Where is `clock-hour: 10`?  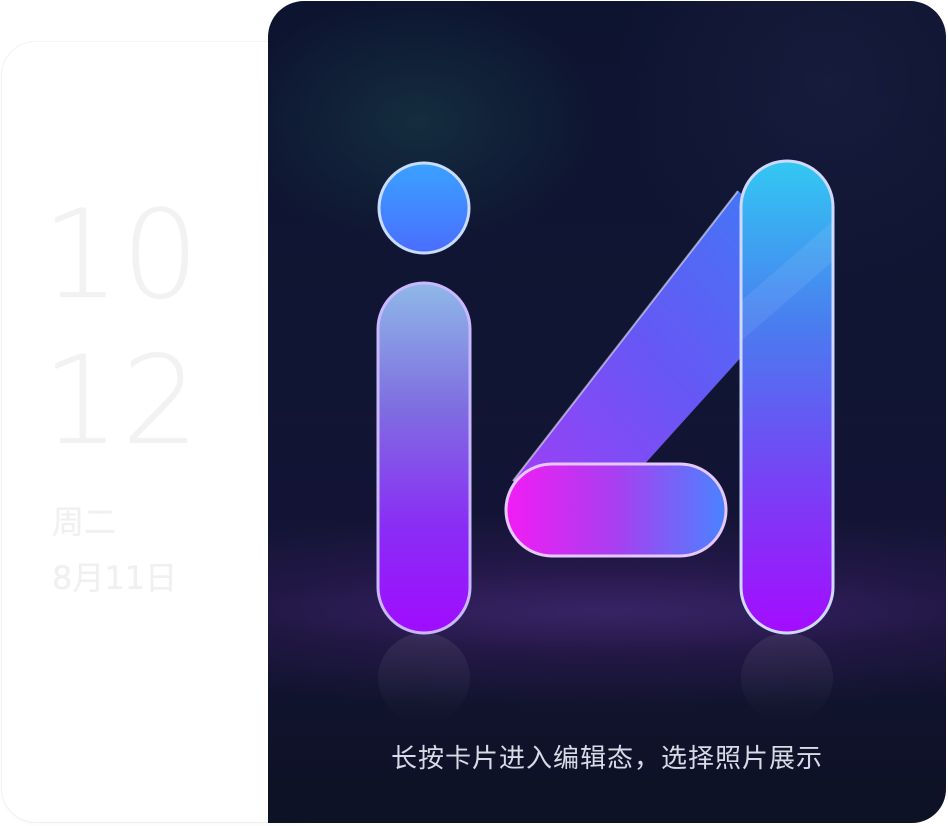 clock-hour: 10 is located at coordinates (122, 255).